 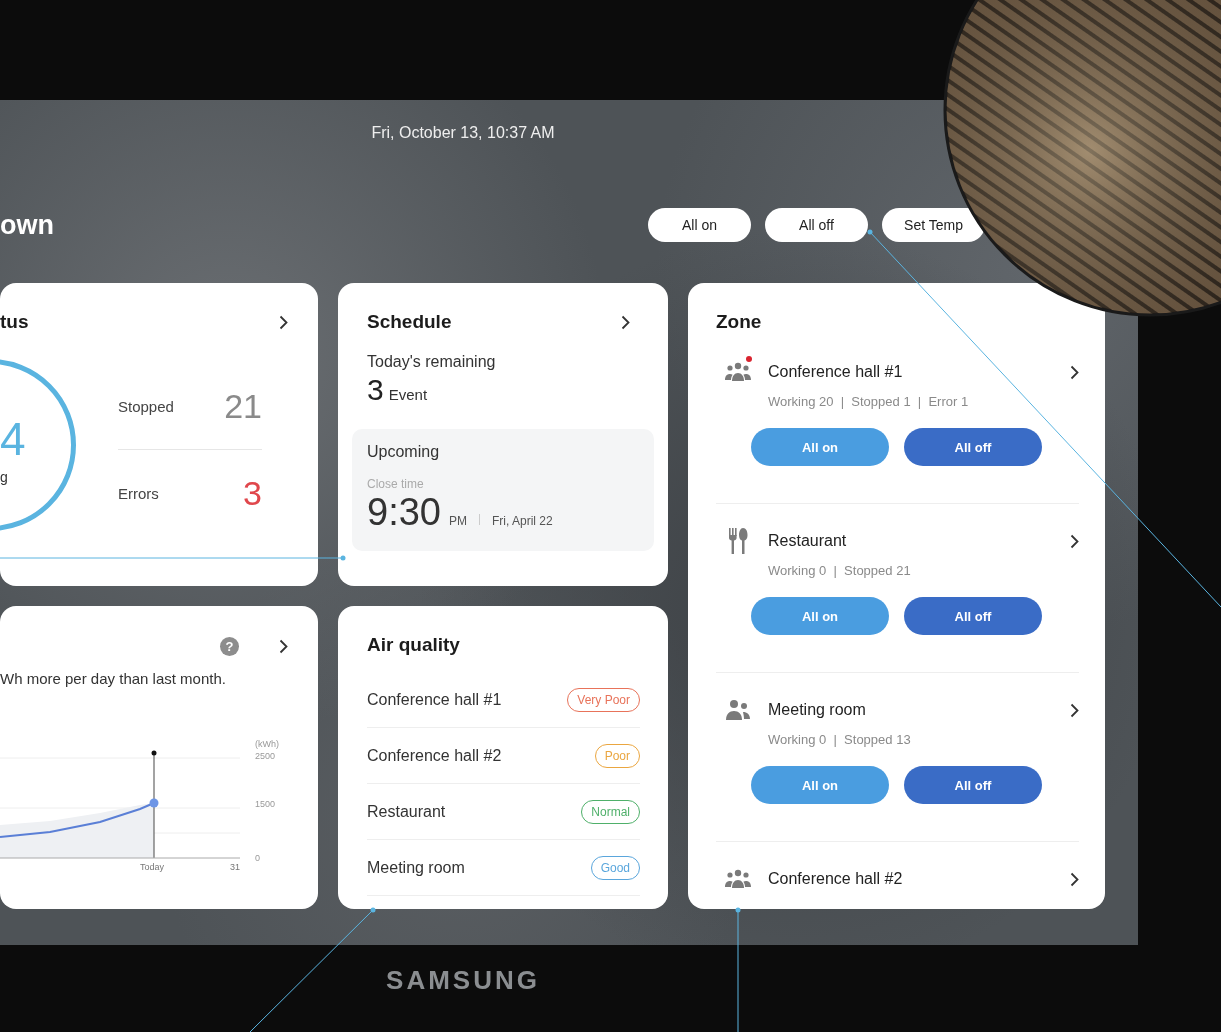 What do you see at coordinates (146, 406) in the screenshot?
I see `stat-label: Stopped` at bounding box center [146, 406].